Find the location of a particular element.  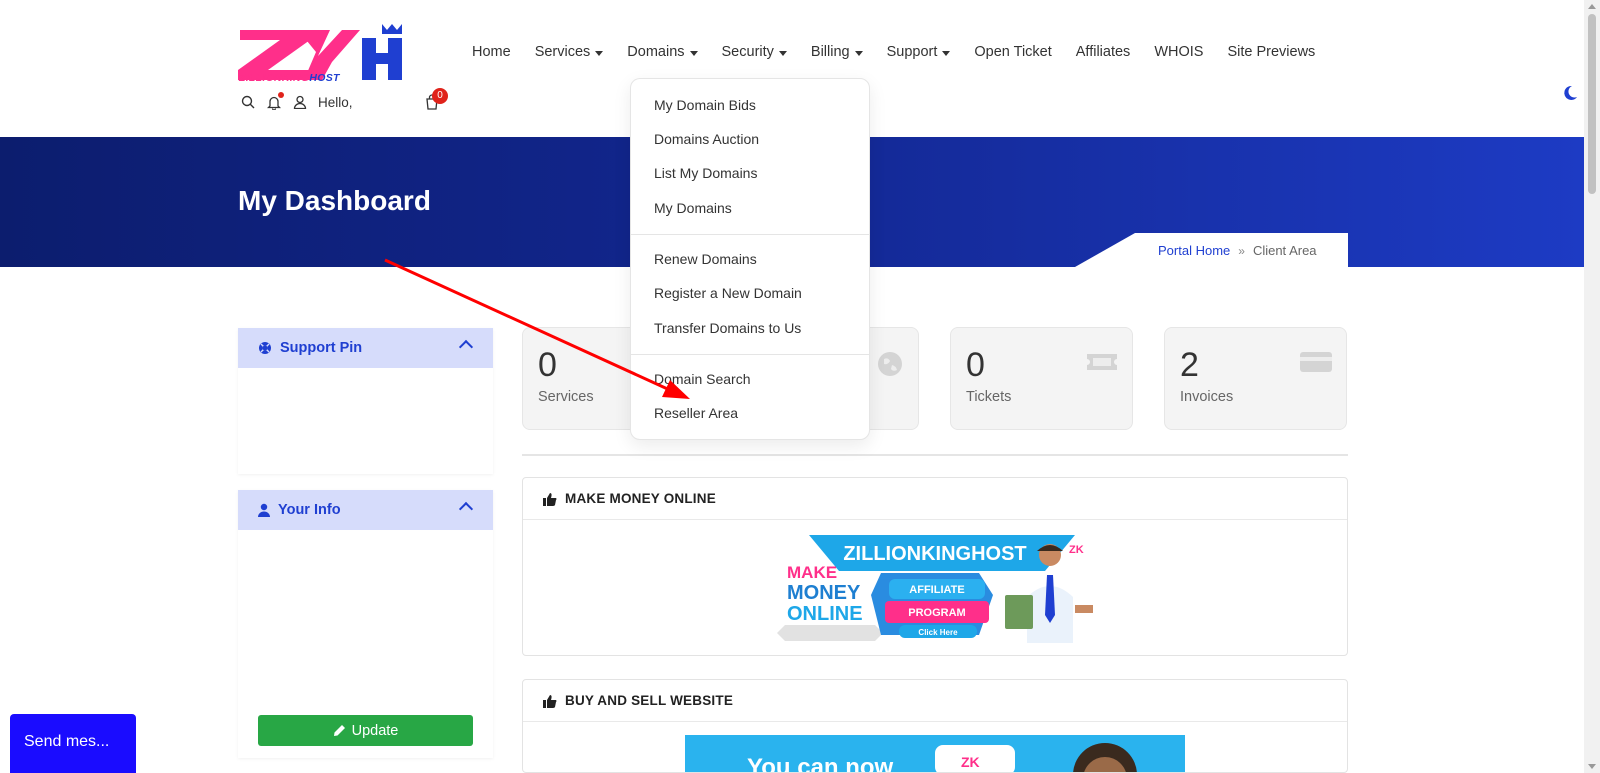

page-title: My Dashboard is located at coordinates (334, 200).